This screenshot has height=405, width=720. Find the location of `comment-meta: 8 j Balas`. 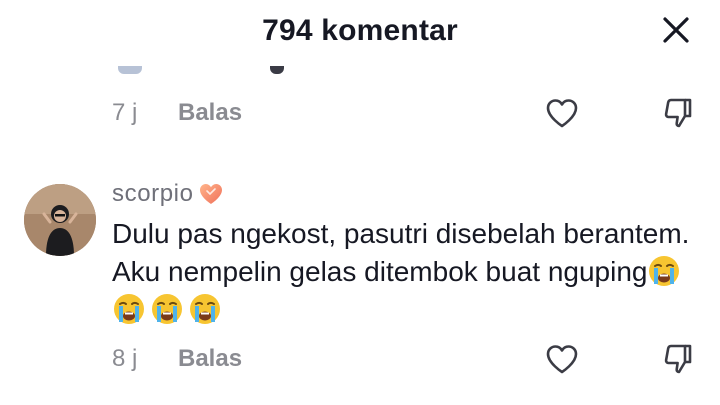

comment-meta: 8 j Balas is located at coordinates (177, 359).